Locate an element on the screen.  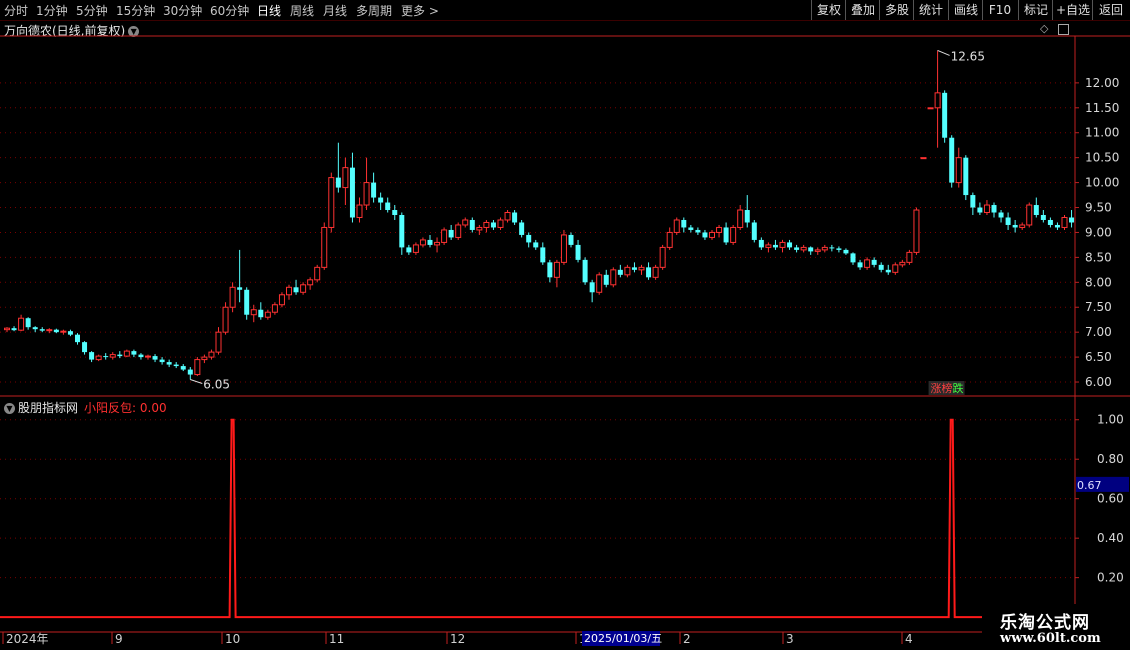
period-multi: 多周期 is located at coordinates (374, 10).